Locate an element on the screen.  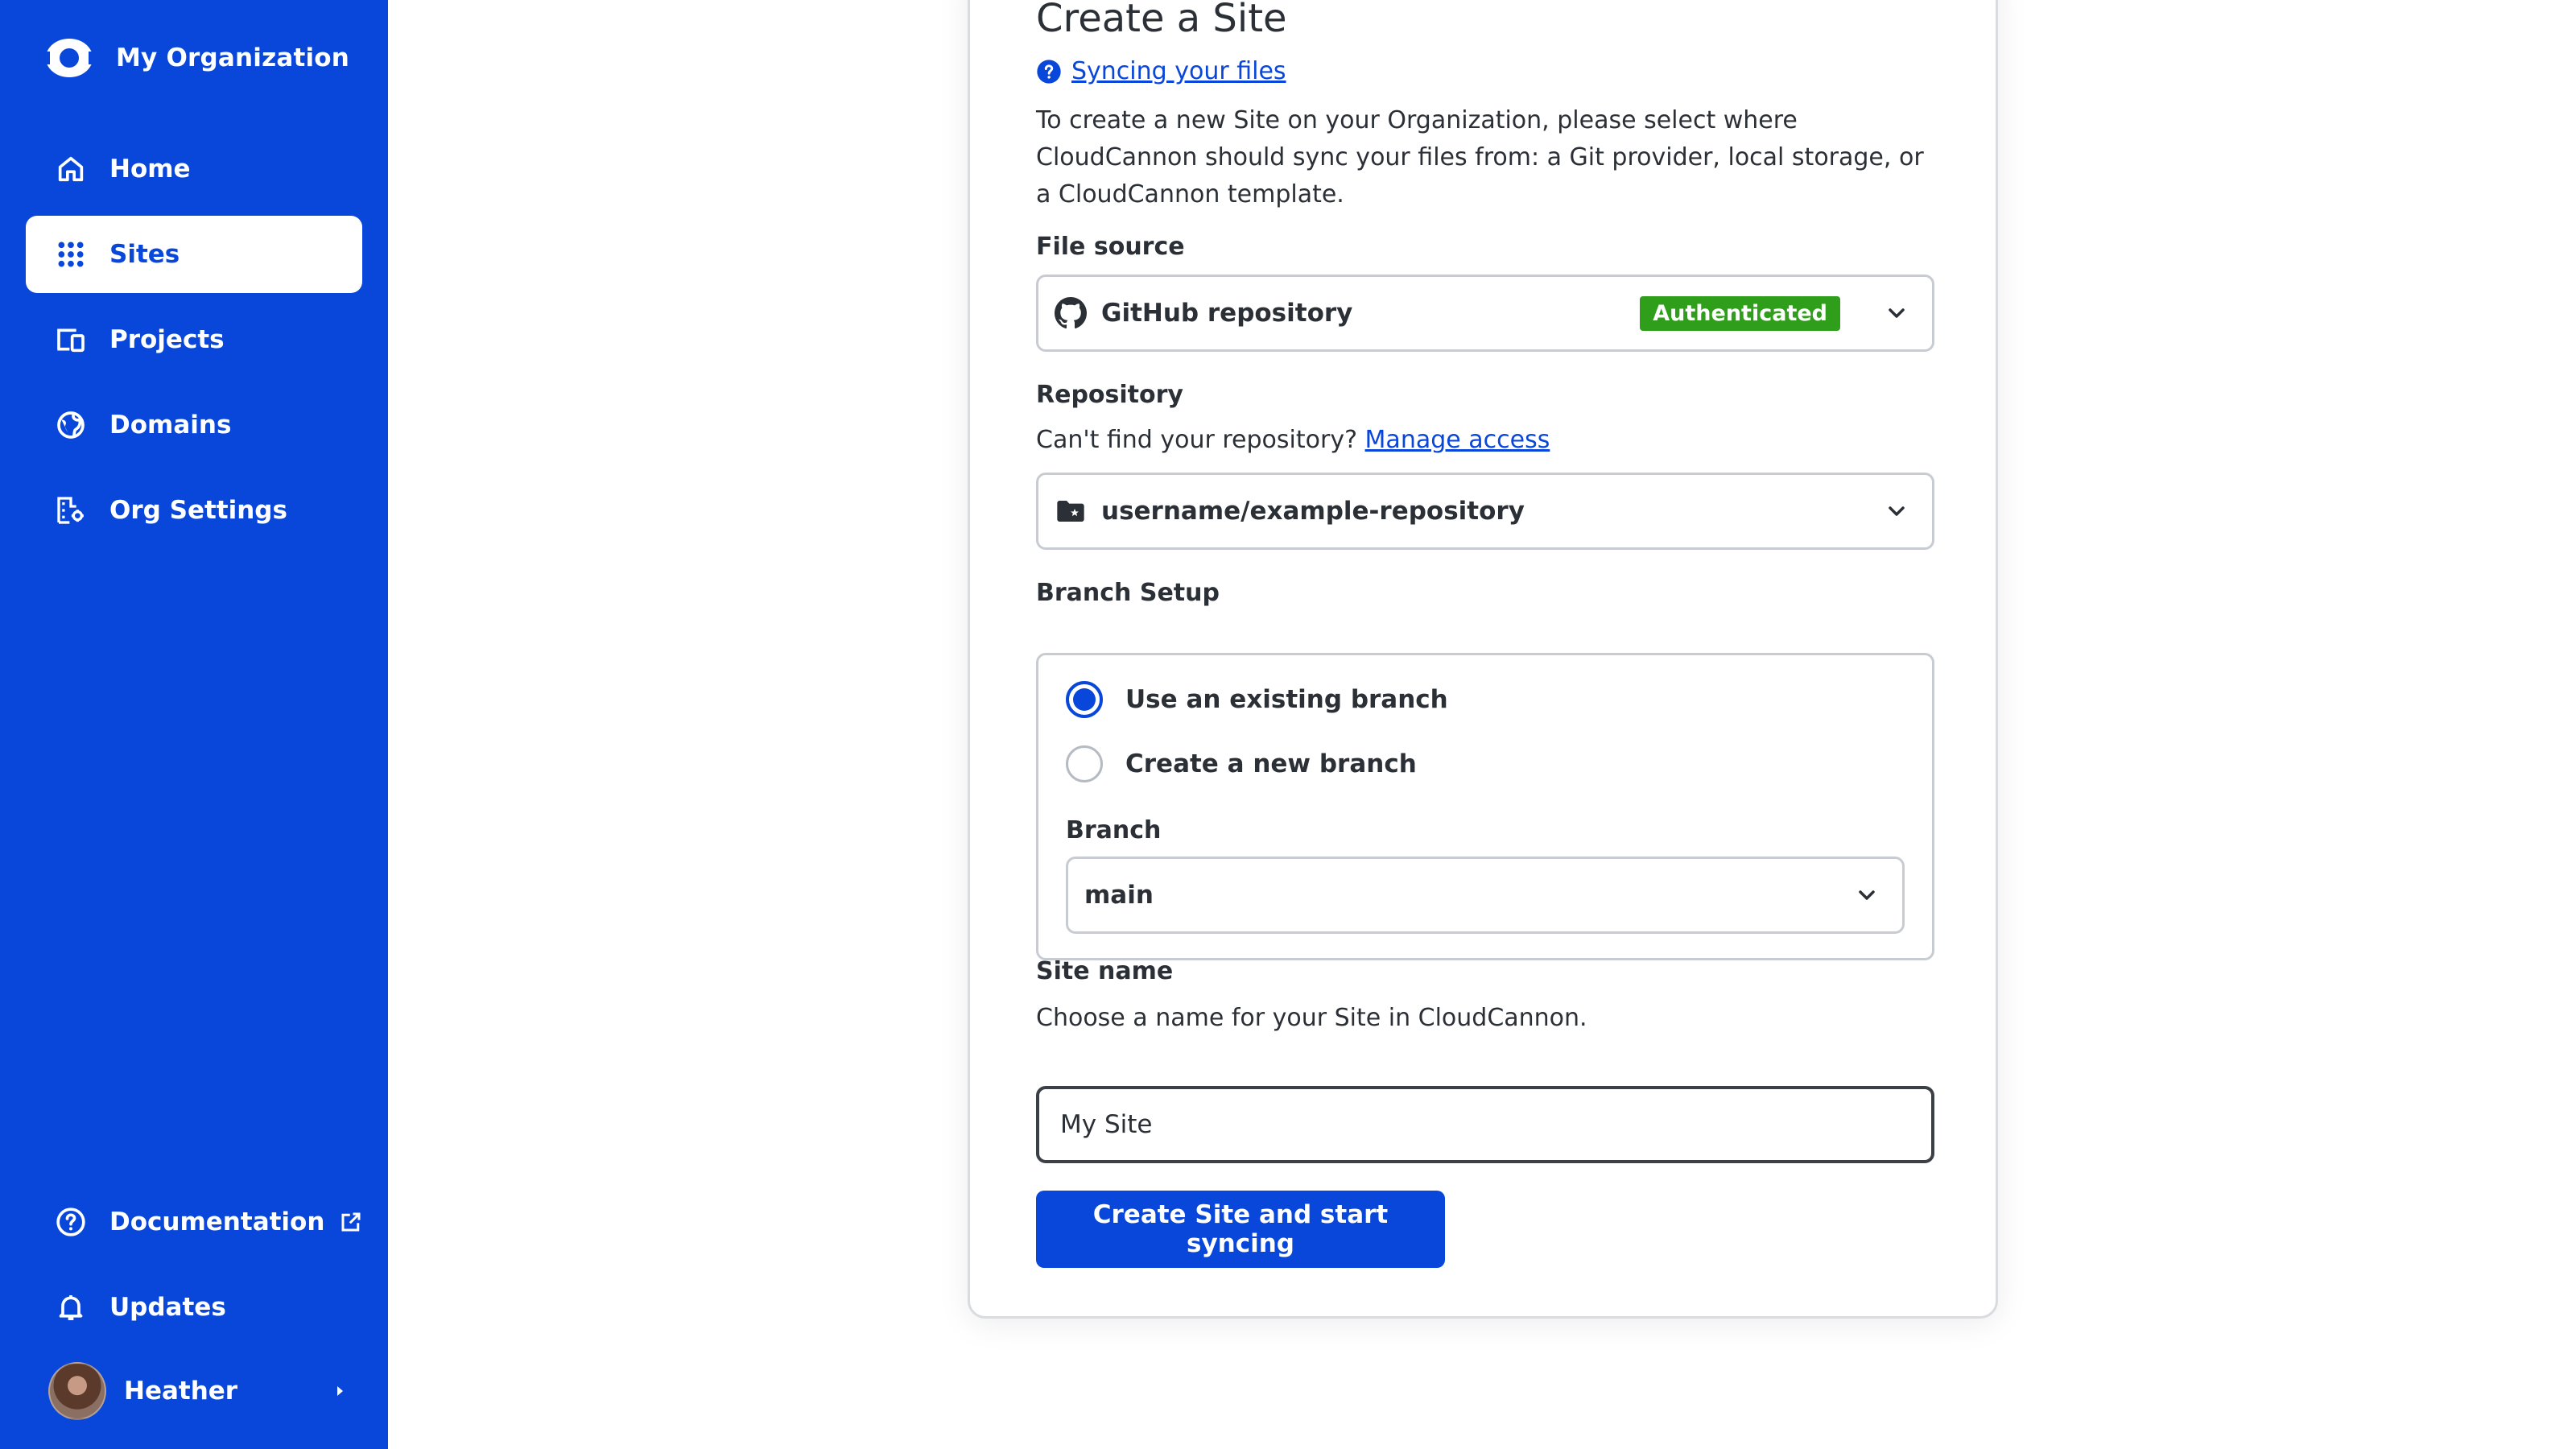
branch-value: main is located at coordinates (1119, 895).